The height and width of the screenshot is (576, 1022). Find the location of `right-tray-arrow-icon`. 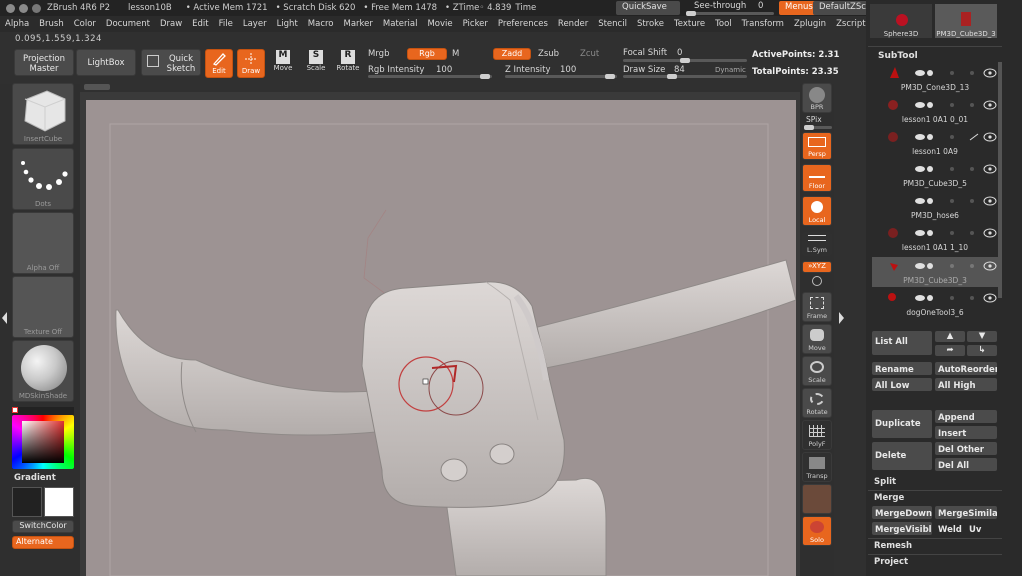

right-tray-arrow-icon is located at coordinates (841, 318).